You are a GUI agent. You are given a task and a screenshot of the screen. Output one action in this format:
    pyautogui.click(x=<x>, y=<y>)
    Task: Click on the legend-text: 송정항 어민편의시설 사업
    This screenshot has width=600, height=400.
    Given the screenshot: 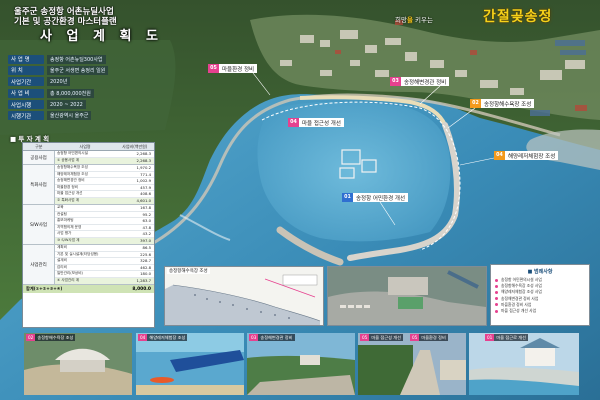 What is the action you would take?
    pyautogui.click(x=521, y=280)
    